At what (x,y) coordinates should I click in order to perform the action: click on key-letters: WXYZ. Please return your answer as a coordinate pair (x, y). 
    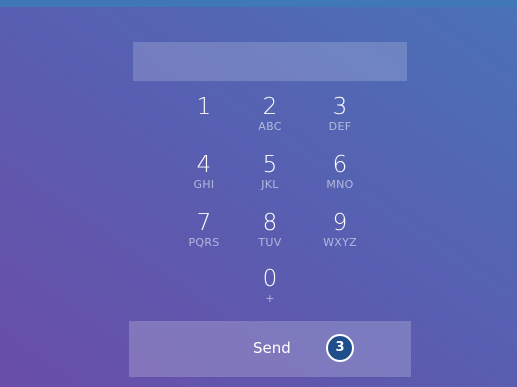
    Looking at the image, I should click on (340, 242).